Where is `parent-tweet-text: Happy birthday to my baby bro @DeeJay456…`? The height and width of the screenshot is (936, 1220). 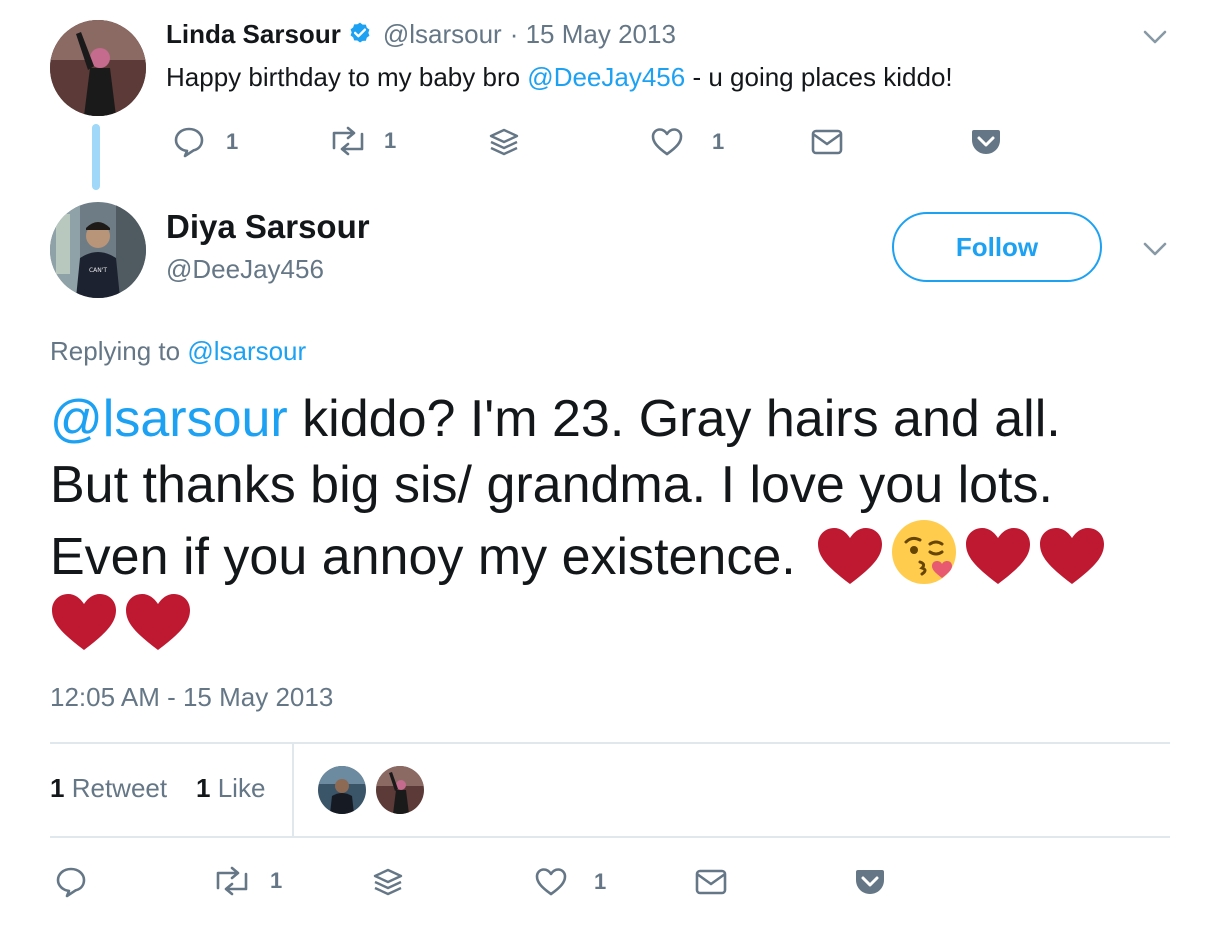
parent-tweet-text: Happy birthday to my baby bro @DeeJay456… is located at coordinates (559, 77).